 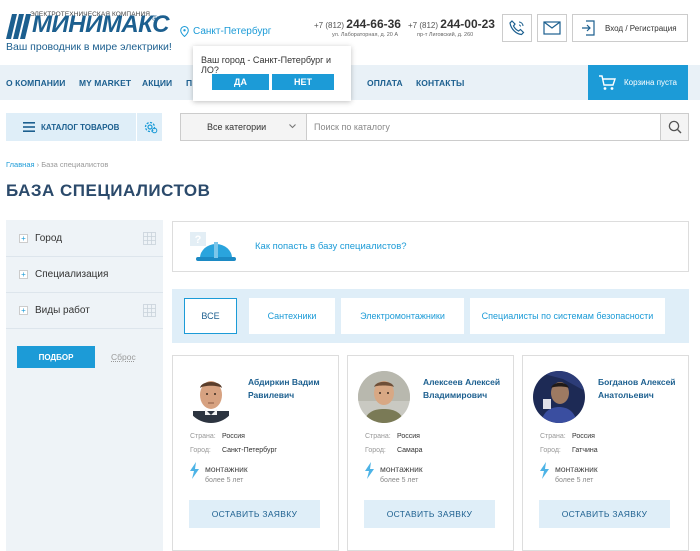 I want to click on city-selector: Санкт-Петербург, so click(x=225, y=31).